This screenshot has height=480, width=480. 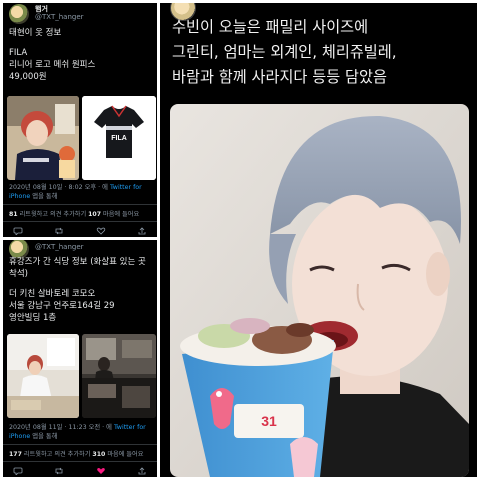 I want to click on tweet-line: 영안빌딩 1층, so click(x=33, y=318).